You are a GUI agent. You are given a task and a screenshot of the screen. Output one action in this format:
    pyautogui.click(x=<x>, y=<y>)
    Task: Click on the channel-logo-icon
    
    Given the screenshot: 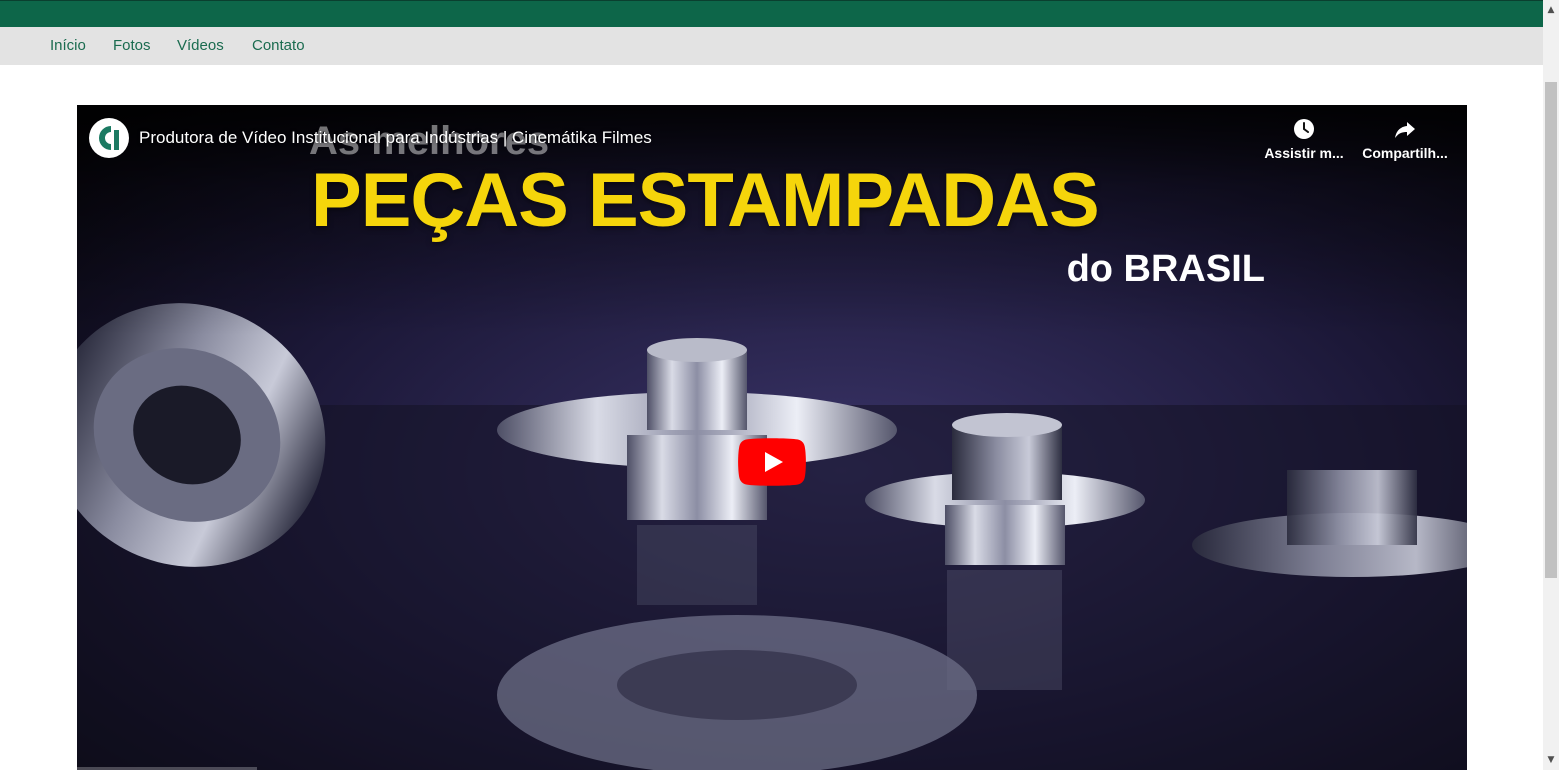 What is the action you would take?
    pyautogui.click(x=109, y=138)
    